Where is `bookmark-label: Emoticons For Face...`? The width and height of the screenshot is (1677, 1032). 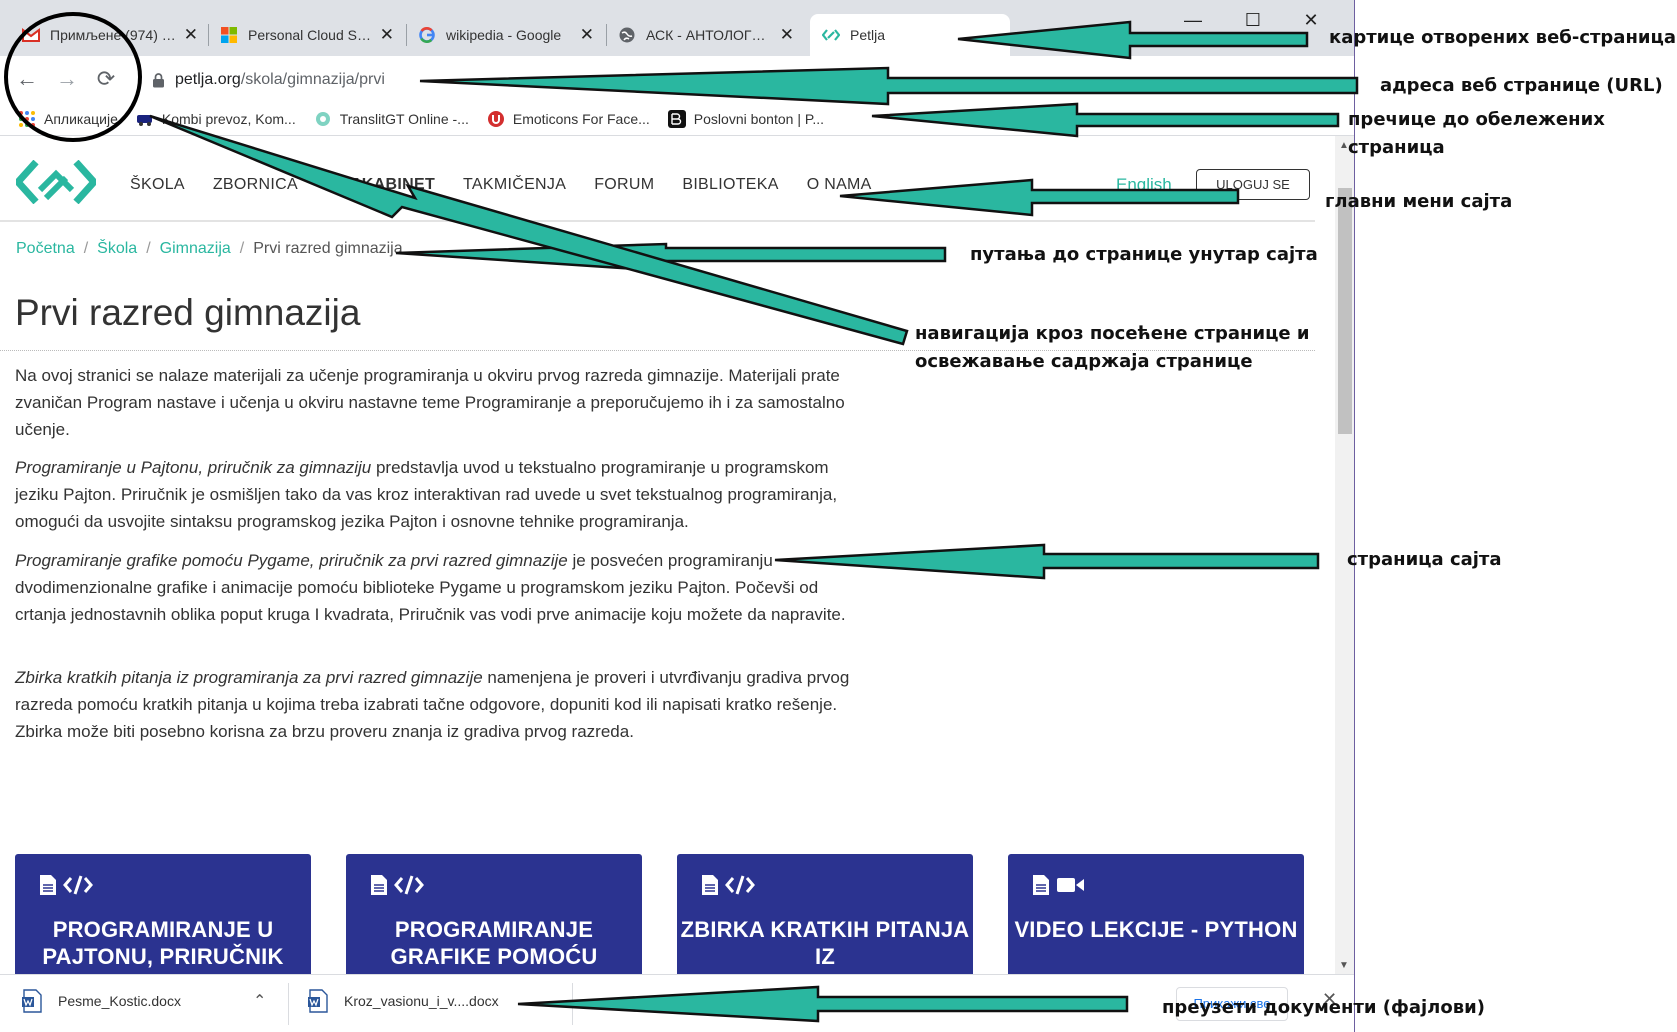
bookmark-label: Emoticons For Face... is located at coordinates (581, 118).